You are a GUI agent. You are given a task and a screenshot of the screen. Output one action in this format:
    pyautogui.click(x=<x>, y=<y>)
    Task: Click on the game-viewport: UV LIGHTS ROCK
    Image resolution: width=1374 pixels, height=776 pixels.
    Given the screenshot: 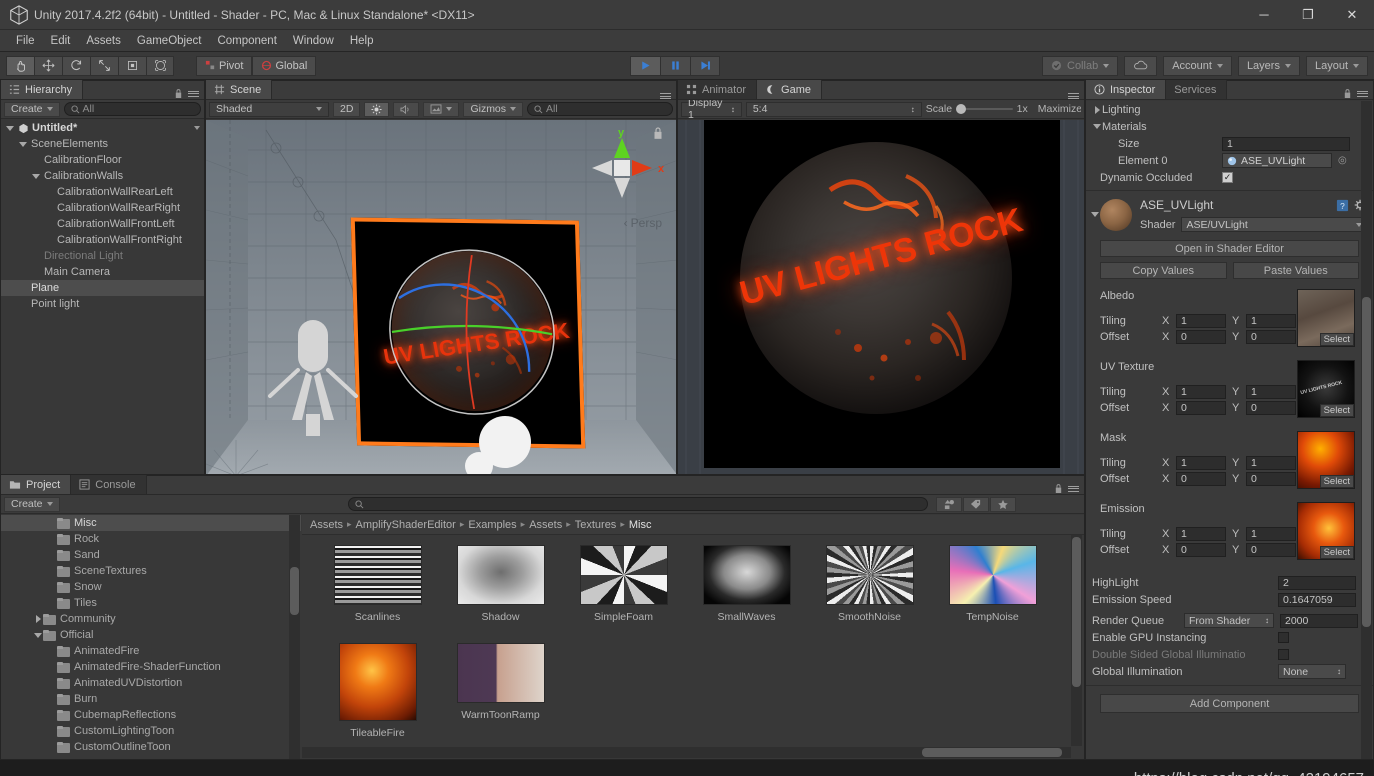 What is the action you would take?
    pyautogui.click(x=881, y=297)
    